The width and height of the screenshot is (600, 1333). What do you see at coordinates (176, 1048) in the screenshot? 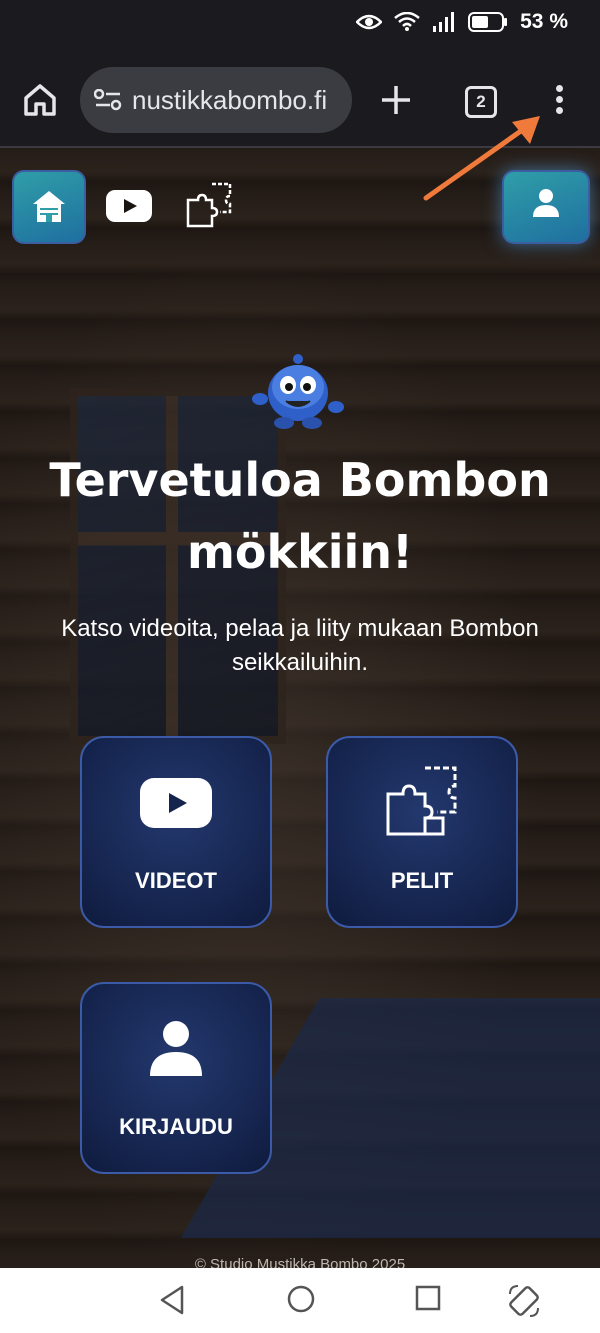
I see `user-icon` at bounding box center [176, 1048].